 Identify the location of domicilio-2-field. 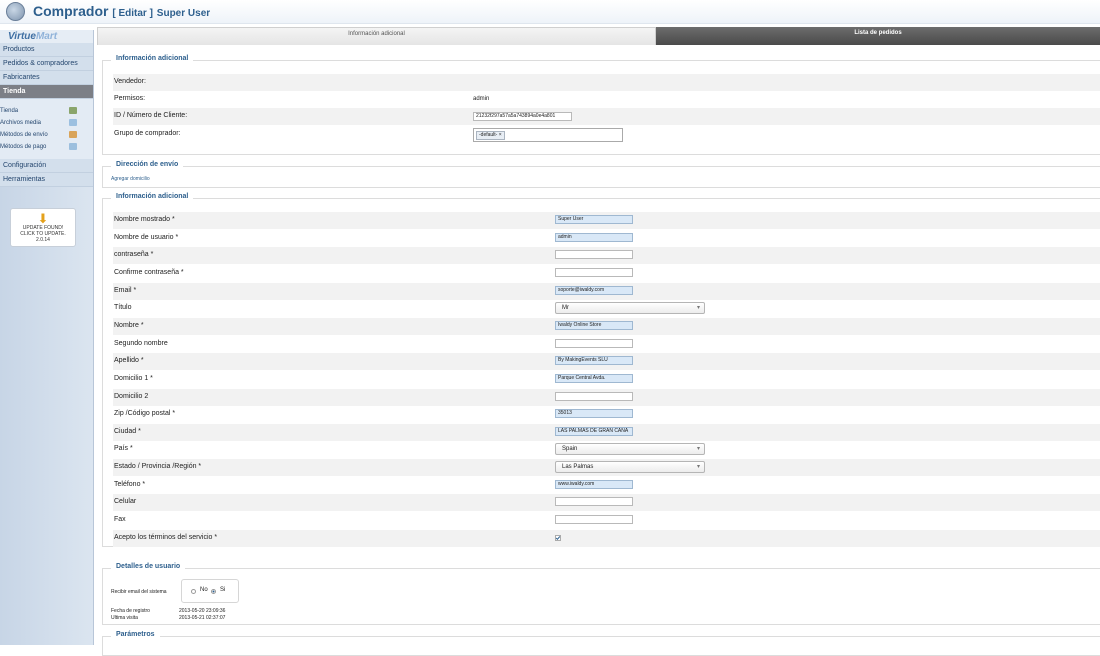
(594, 396).